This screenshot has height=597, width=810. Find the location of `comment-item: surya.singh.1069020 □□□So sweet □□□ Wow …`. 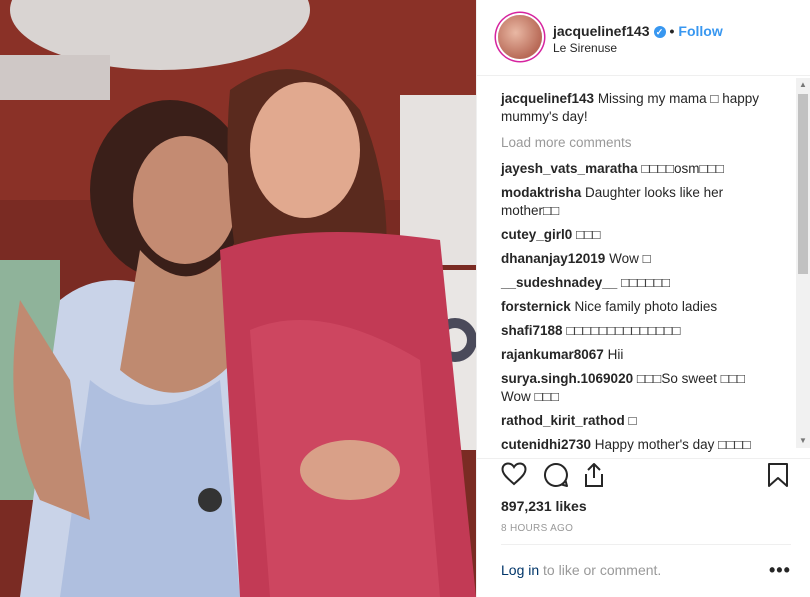

comment-item: surya.singh.1069020 □□□So sweet □□□ Wow … is located at coordinates (639, 388).